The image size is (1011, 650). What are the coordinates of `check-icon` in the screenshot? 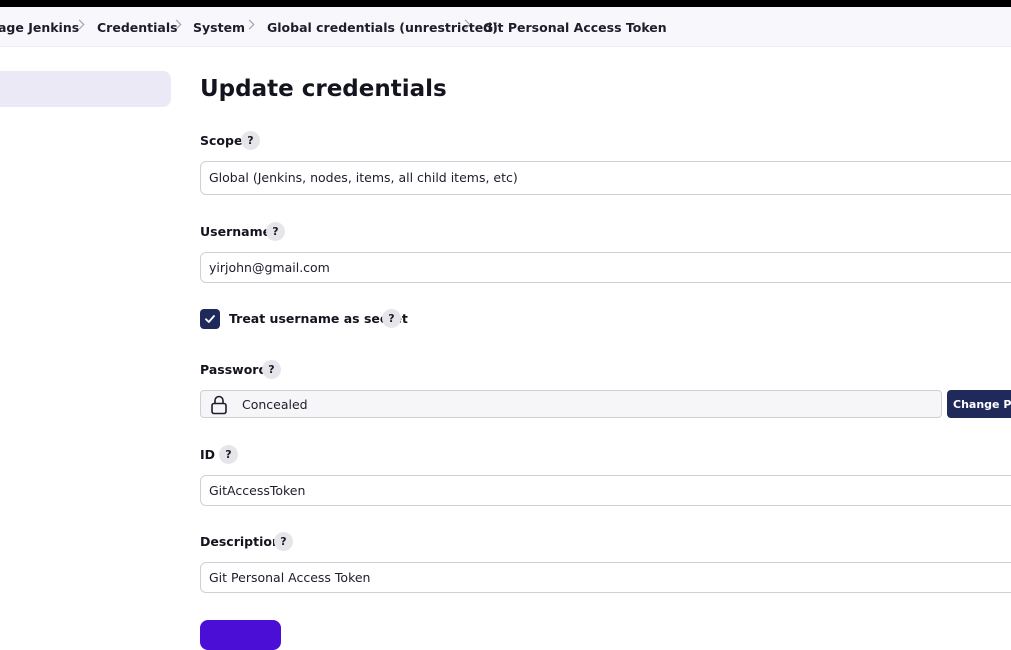 It's located at (210, 319).